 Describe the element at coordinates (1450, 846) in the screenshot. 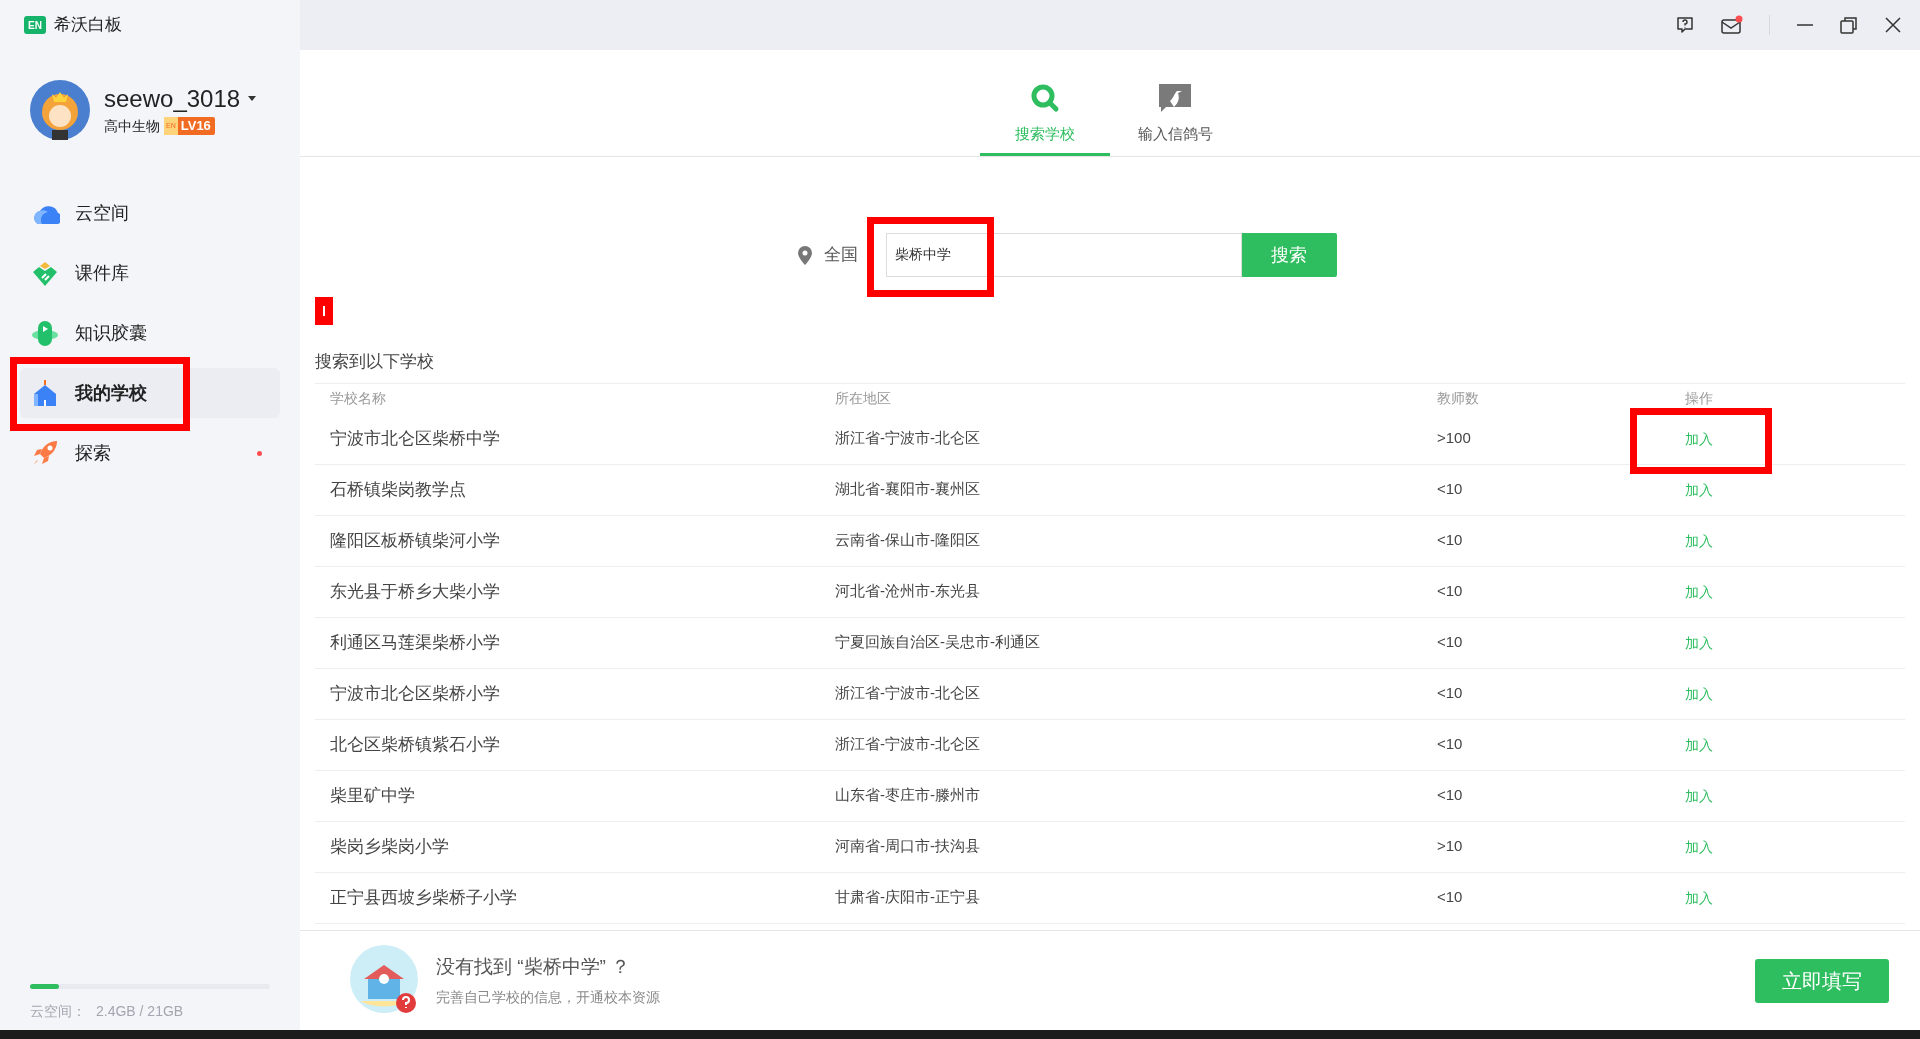

I see `table-cell-text: >10` at that location.